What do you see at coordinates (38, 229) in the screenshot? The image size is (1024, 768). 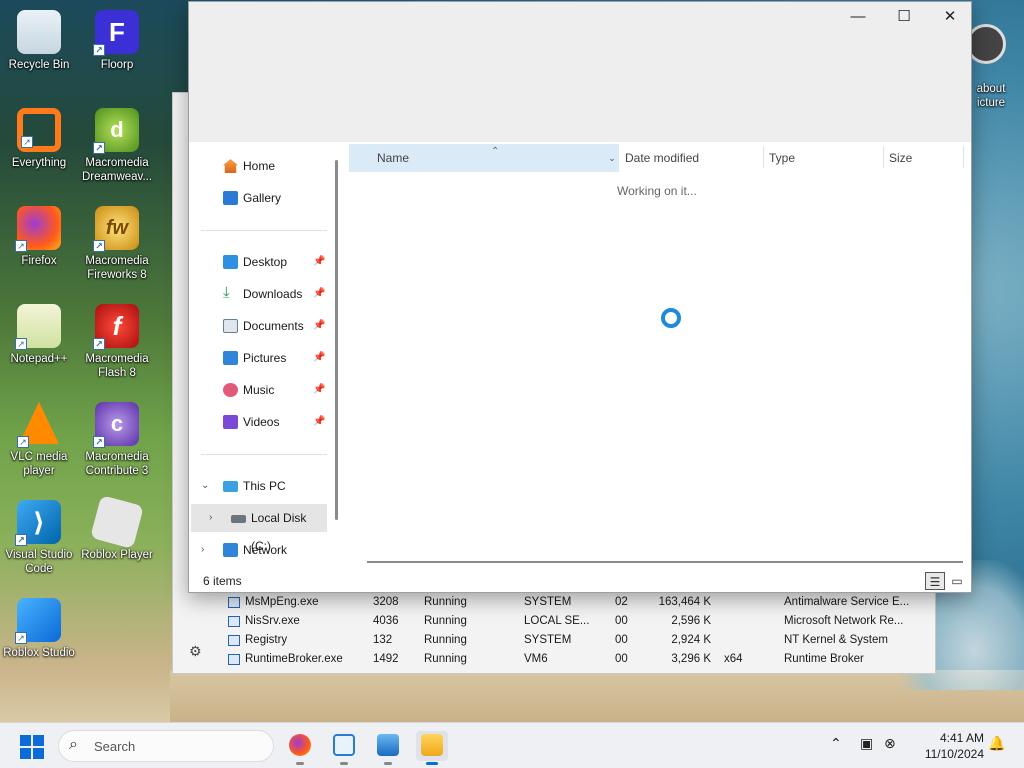 I see `firefox-icon: ↗` at bounding box center [38, 229].